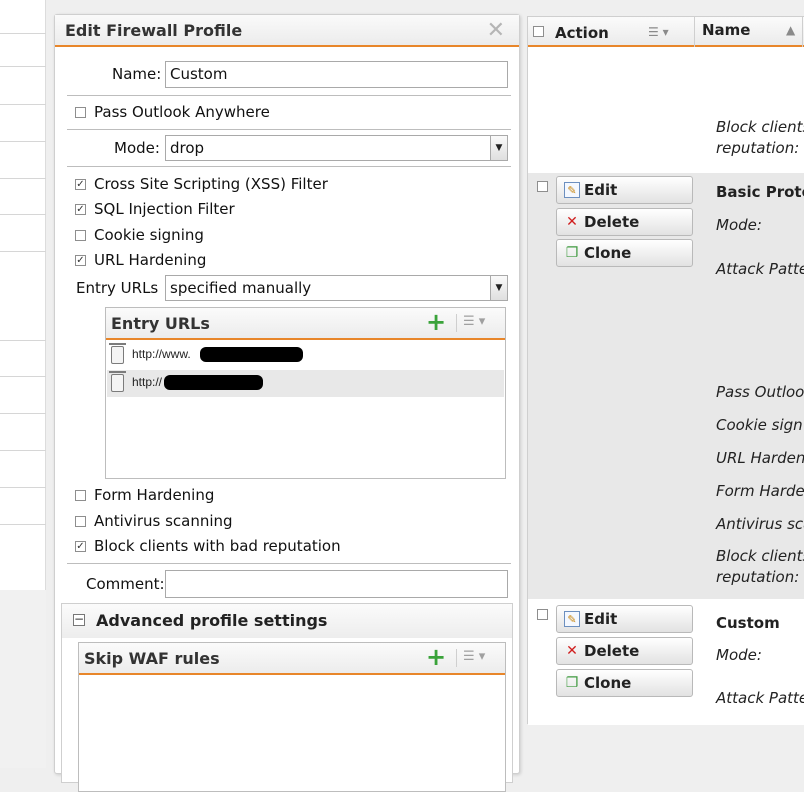 This screenshot has width=804, height=792. I want to click on pass-outlook-checkbox, so click(80, 112).